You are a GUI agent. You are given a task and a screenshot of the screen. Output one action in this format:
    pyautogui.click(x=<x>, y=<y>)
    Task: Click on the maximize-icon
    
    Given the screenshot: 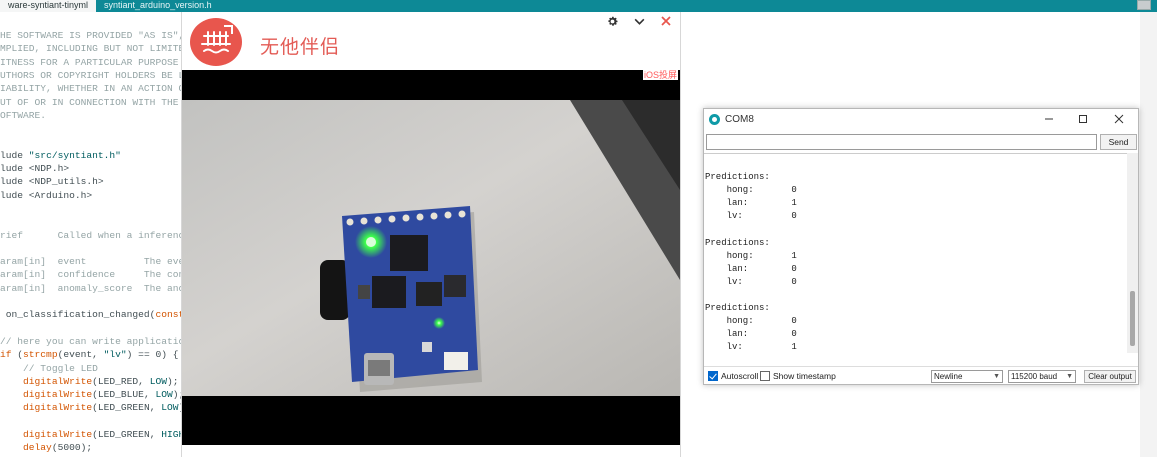 What is the action you would take?
    pyautogui.click(x=1083, y=119)
    